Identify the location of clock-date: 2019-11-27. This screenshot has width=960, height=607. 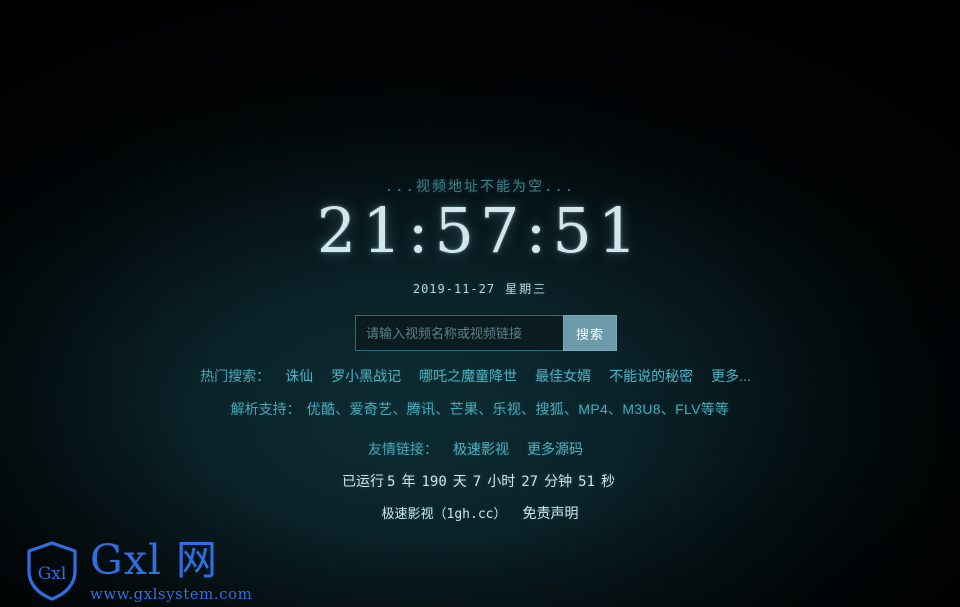
(454, 289).